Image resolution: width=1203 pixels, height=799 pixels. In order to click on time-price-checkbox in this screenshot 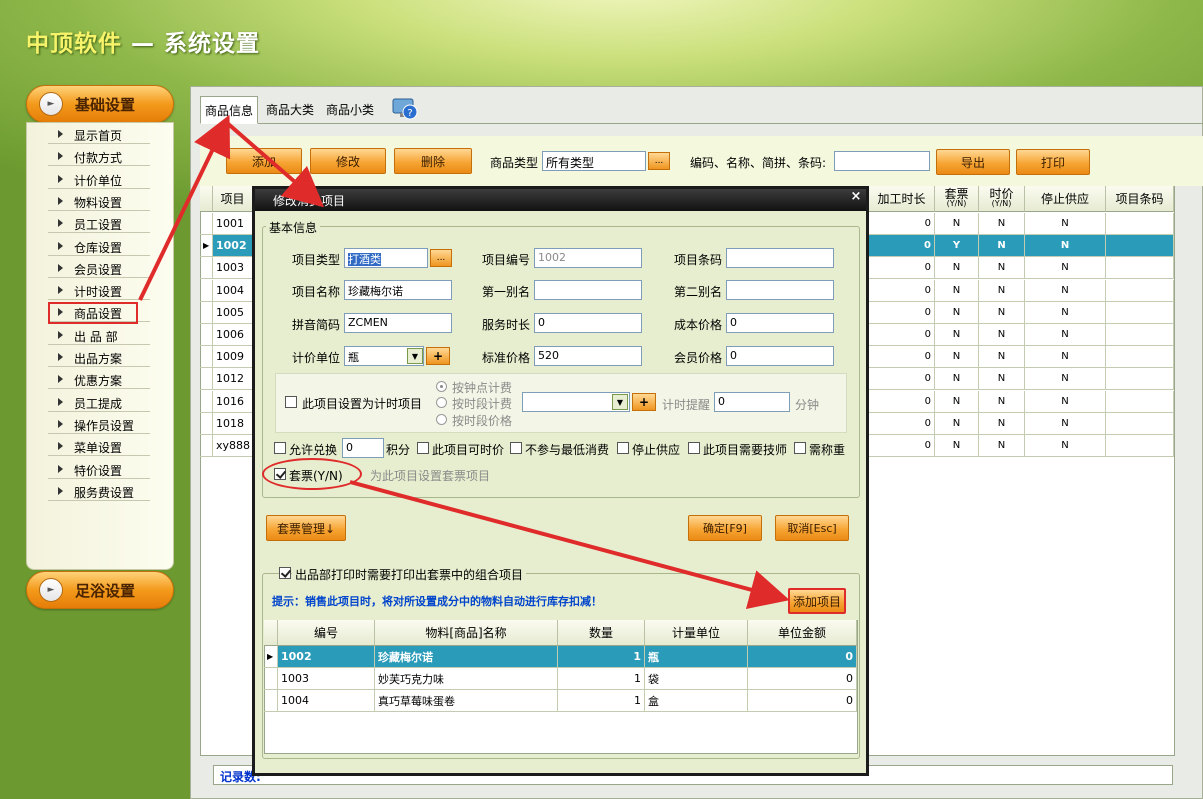, I will do `click(423, 448)`.